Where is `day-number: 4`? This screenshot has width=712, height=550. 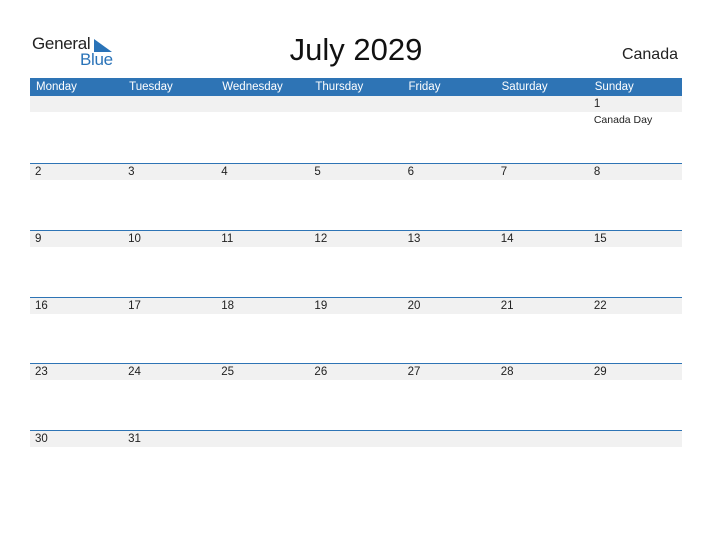
day-number: 4 is located at coordinates (224, 172).